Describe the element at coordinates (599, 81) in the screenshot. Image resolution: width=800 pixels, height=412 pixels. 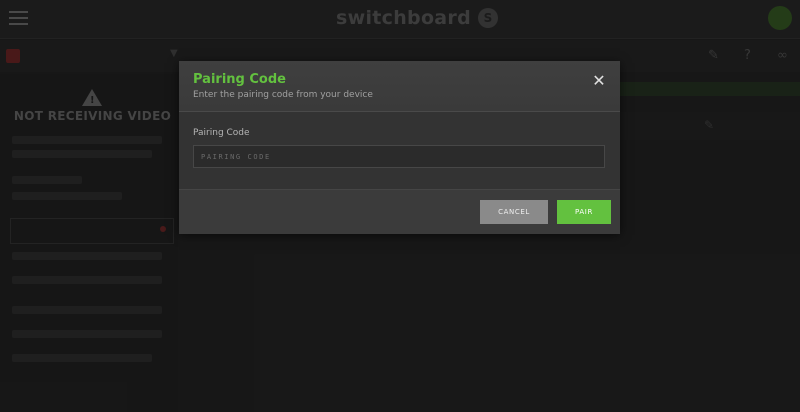
I see `close-icon: ✕` at that location.